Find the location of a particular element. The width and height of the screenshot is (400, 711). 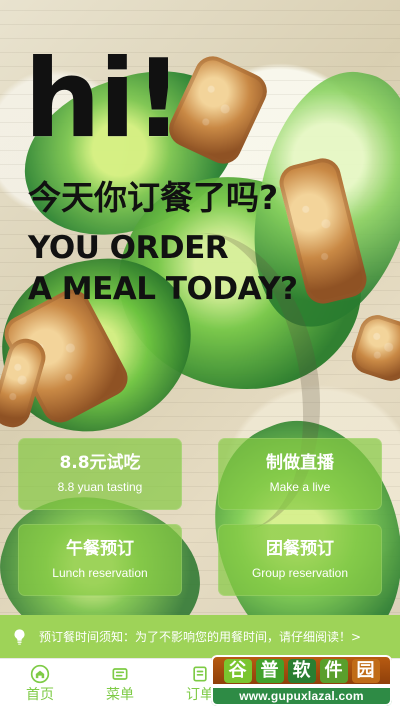

watermark-char: 软 is located at coordinates (301, 670).